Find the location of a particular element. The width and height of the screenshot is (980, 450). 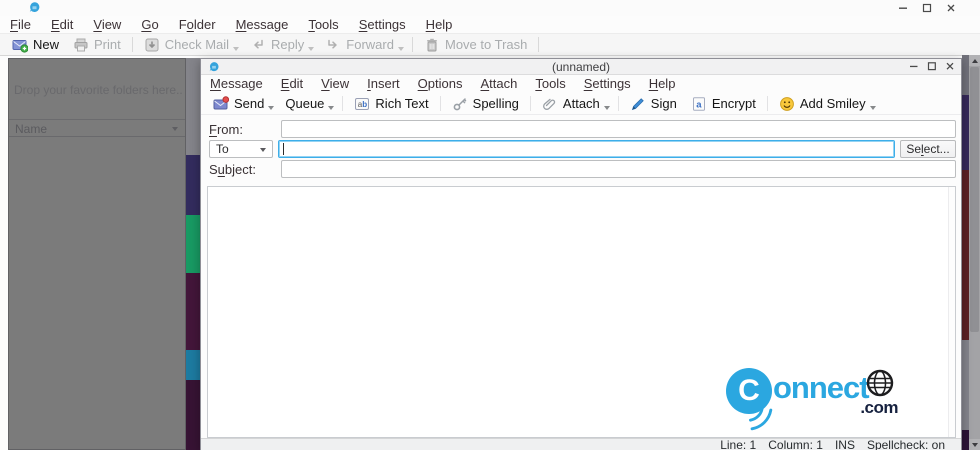

combo-caret-icon is located at coordinates (263, 150).